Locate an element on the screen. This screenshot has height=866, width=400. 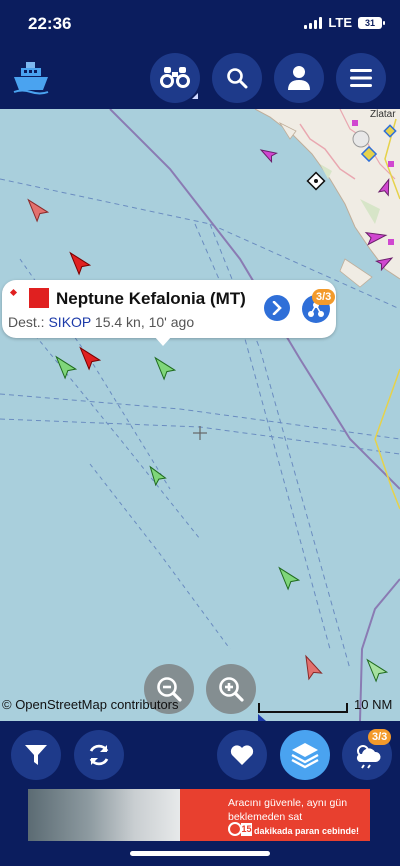
vessel-type-marker is located at coordinates (13, 292).